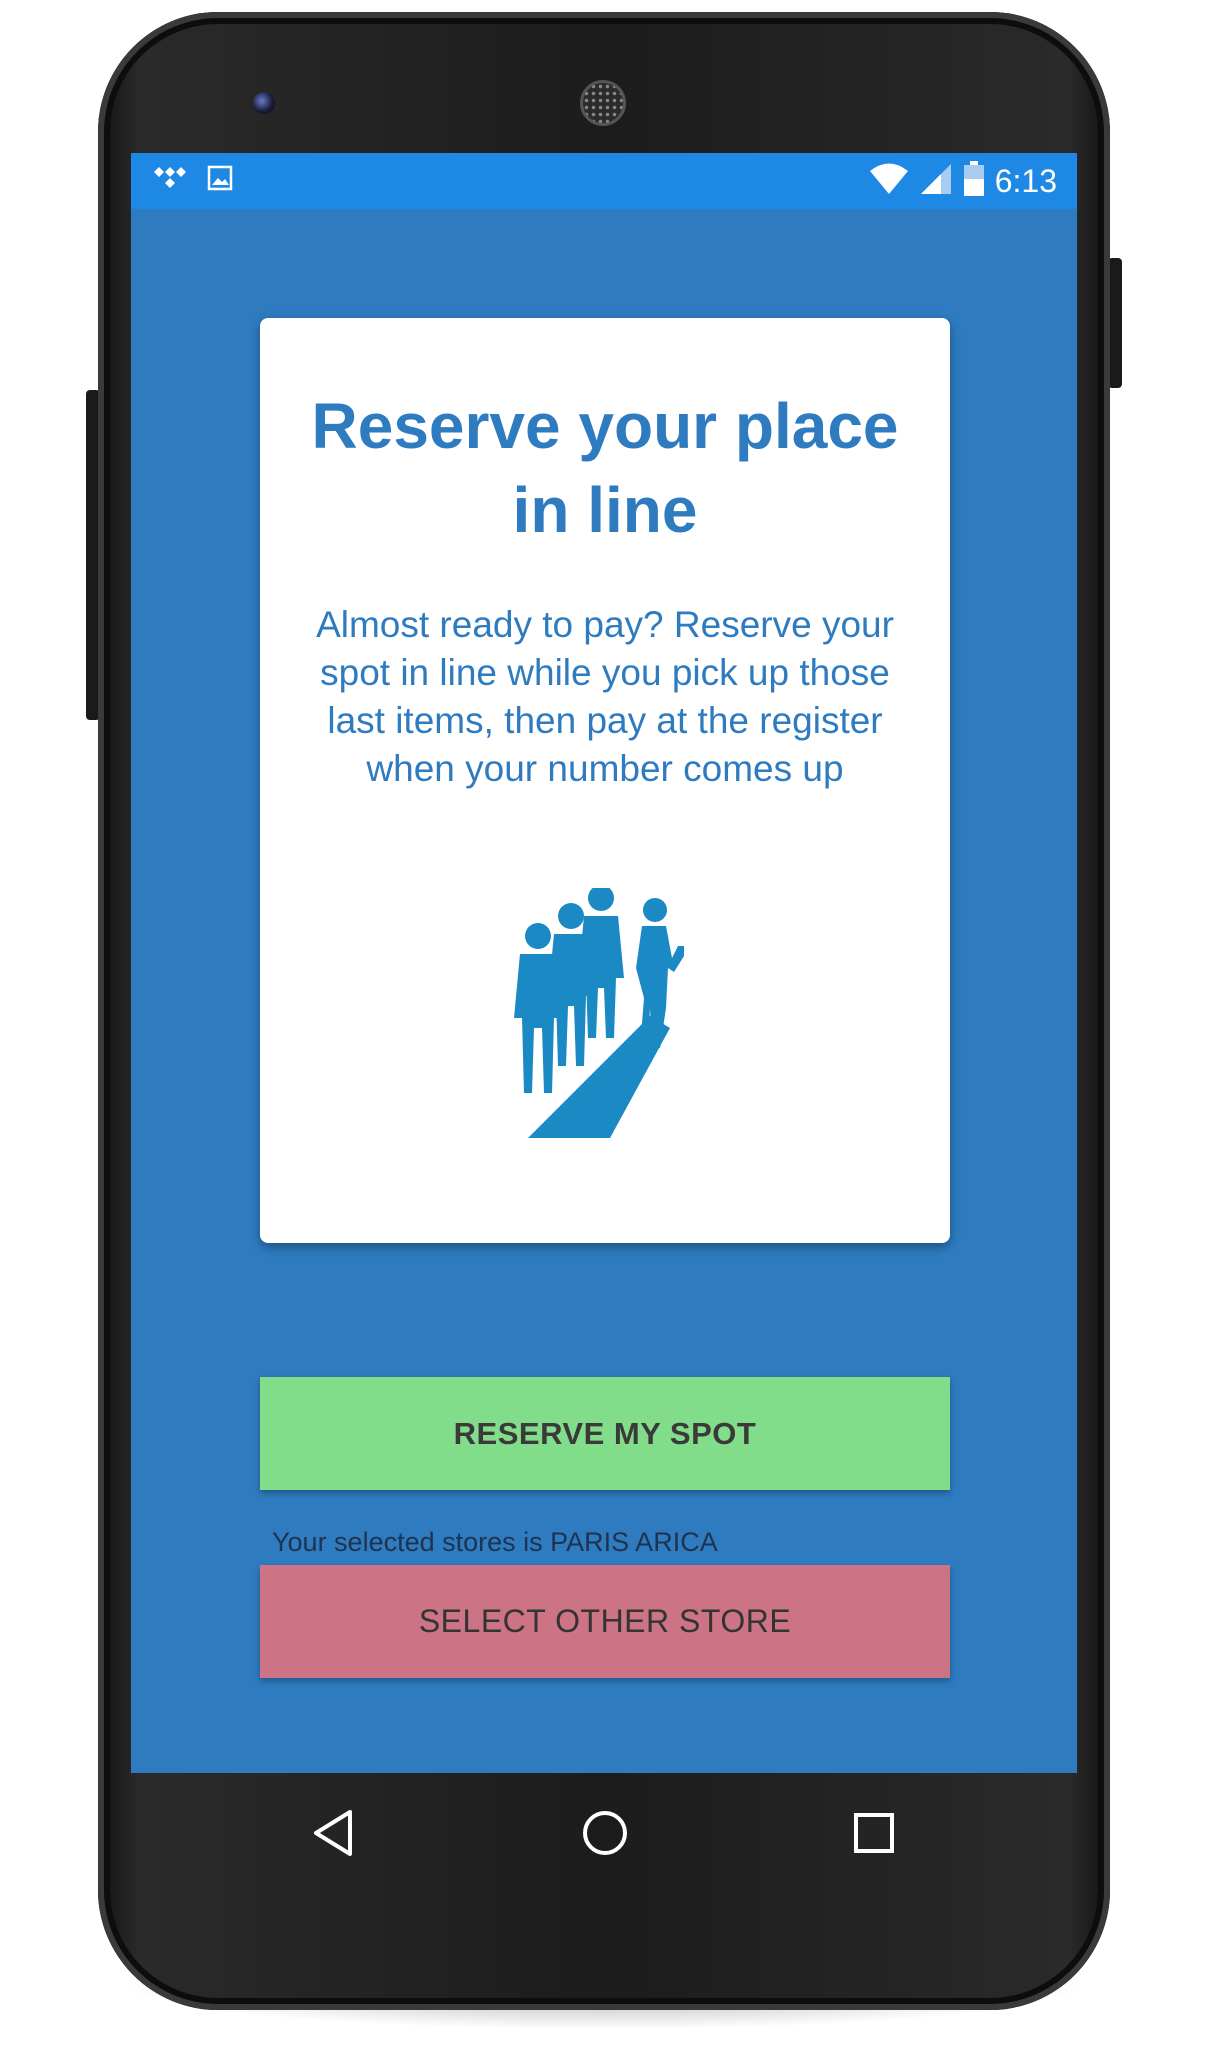 This screenshot has height=2059, width=1208. Describe the element at coordinates (603, 103) in the screenshot. I see `earpiece-speaker` at that location.